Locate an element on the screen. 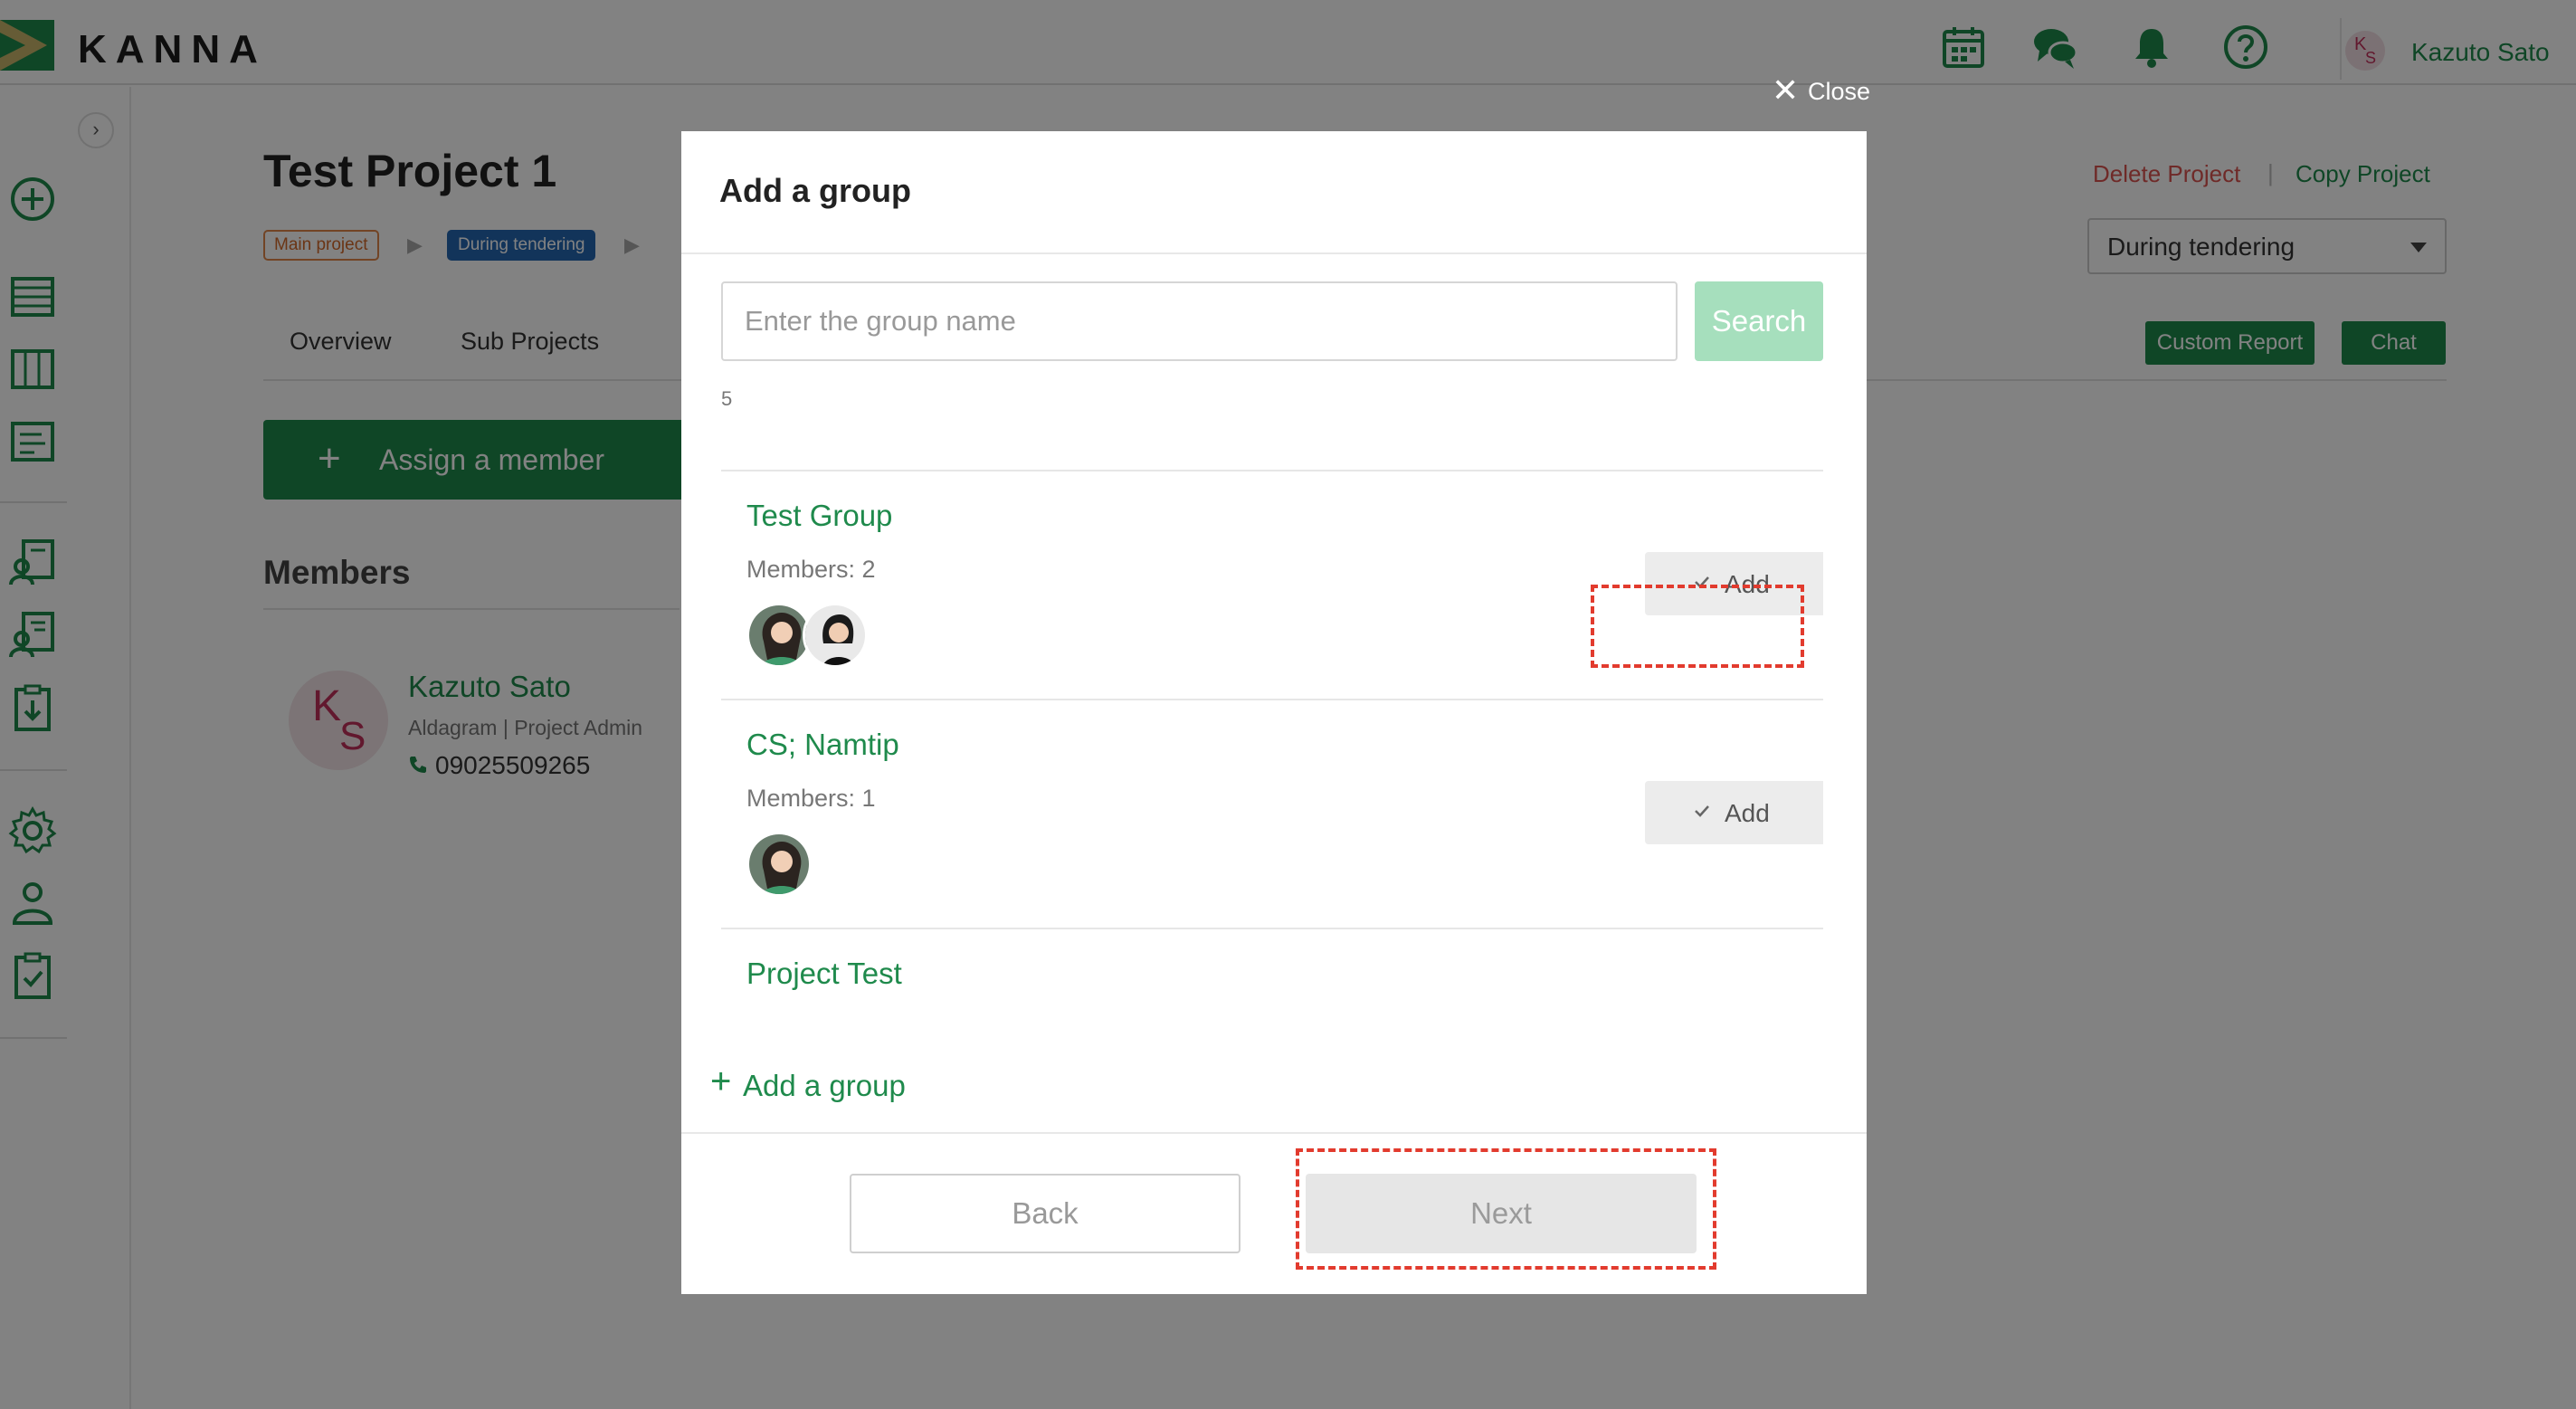 Image resolution: width=2576 pixels, height=1409 pixels. modal-footer-divider is located at coordinates (1274, 1133).